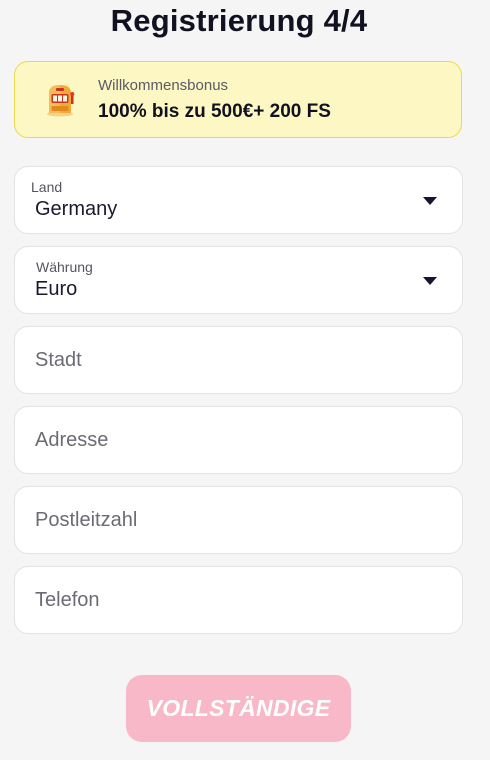 The image size is (490, 760). Describe the element at coordinates (64, 267) in the screenshot. I see `currency-label: Währung` at that location.